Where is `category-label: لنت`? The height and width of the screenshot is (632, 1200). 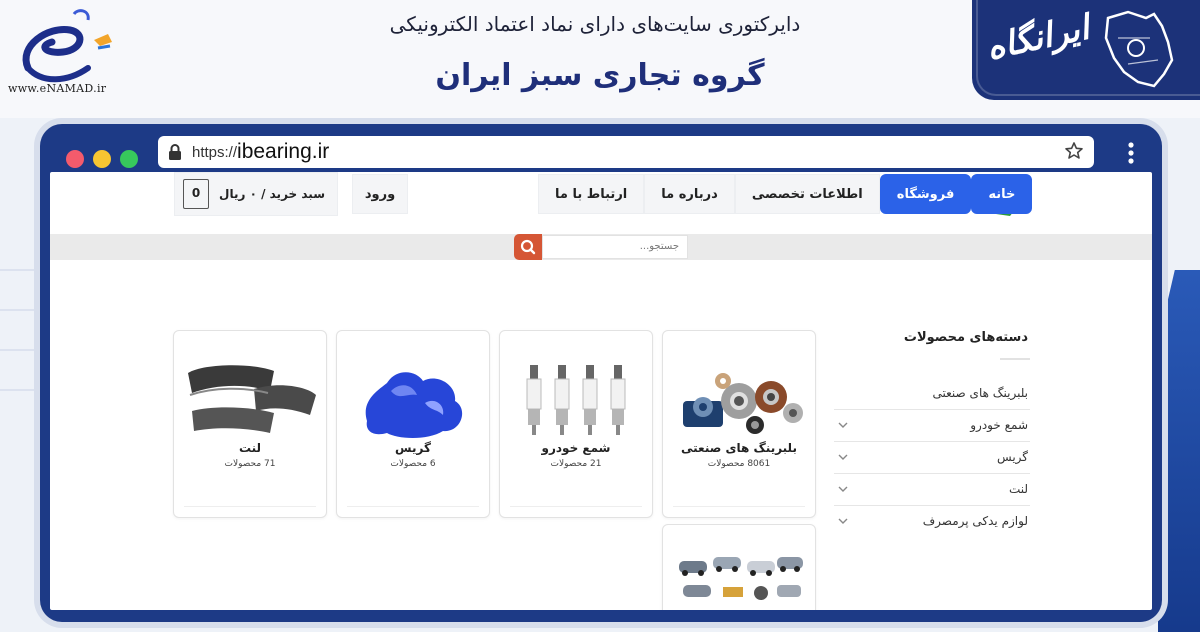
category-label: لنت is located at coordinates (1018, 489).